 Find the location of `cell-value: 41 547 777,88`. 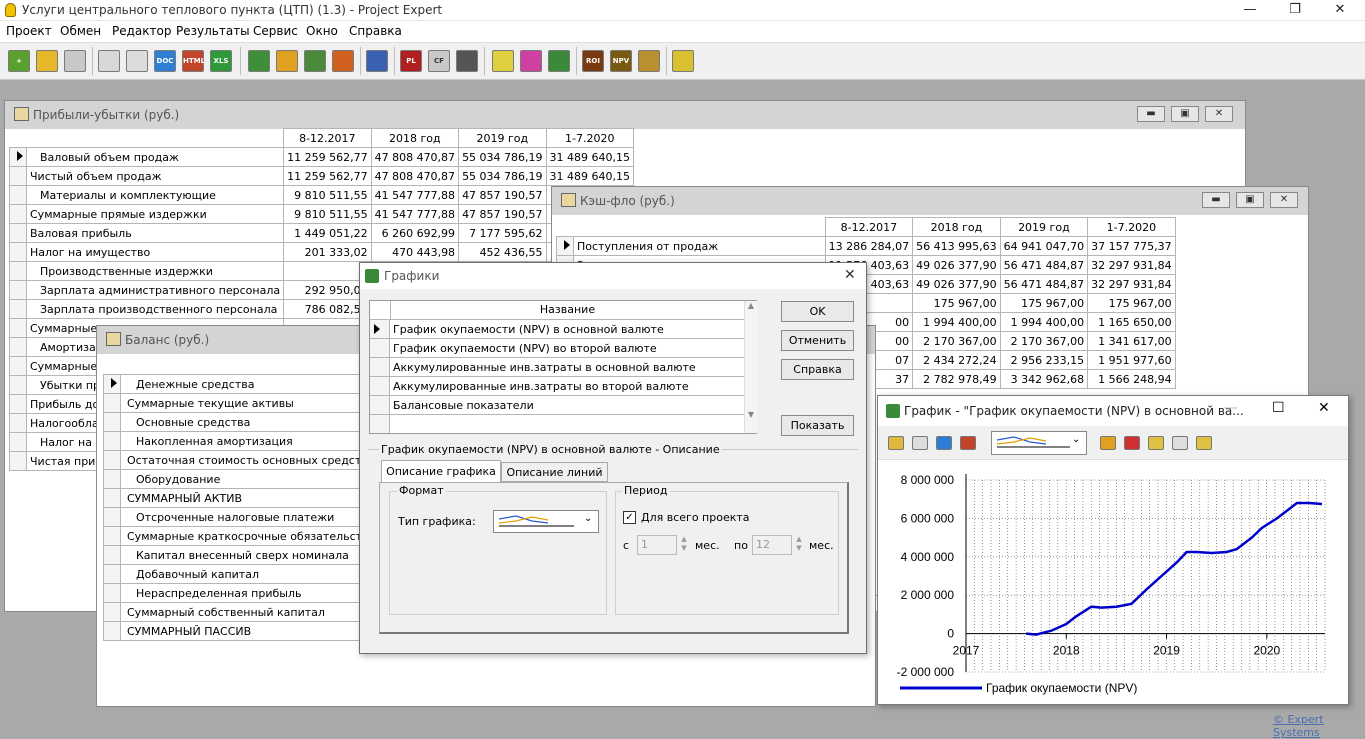

cell-value: 41 547 777,88 is located at coordinates (415, 195).